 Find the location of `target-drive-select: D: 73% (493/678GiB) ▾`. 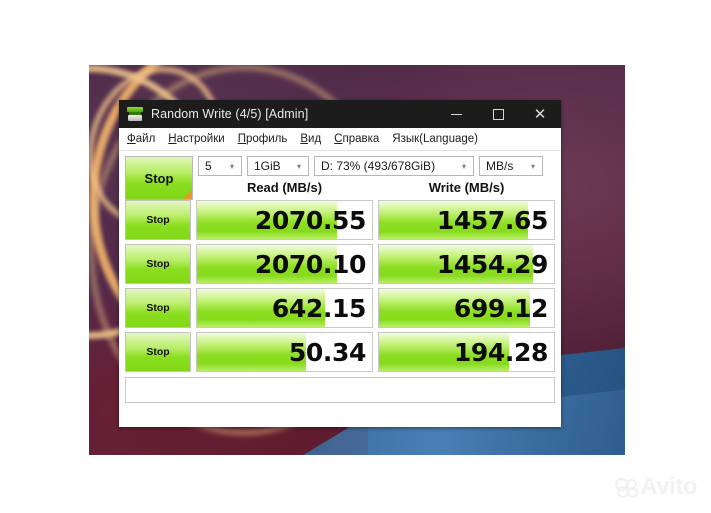

target-drive-select: D: 73% (493/678GiB) ▾ is located at coordinates (394, 166).